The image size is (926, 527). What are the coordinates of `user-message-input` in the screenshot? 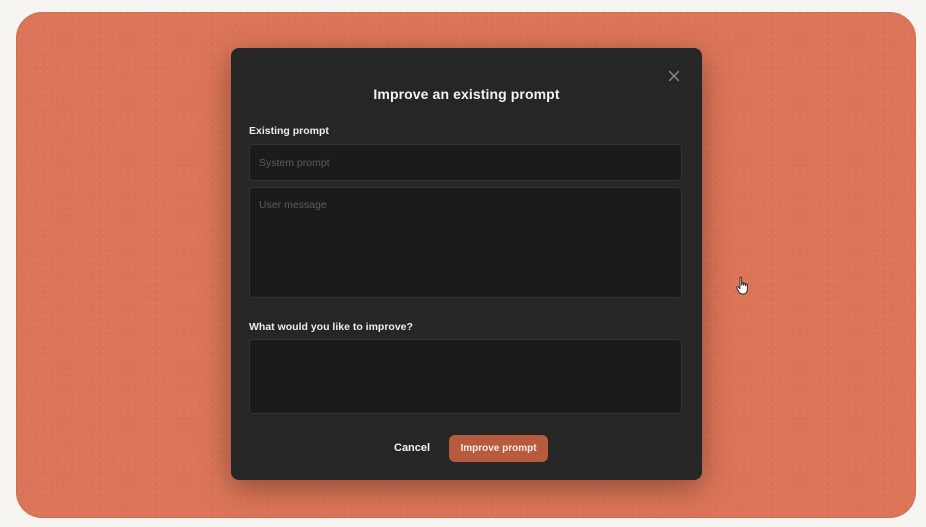 It's located at (465, 242).